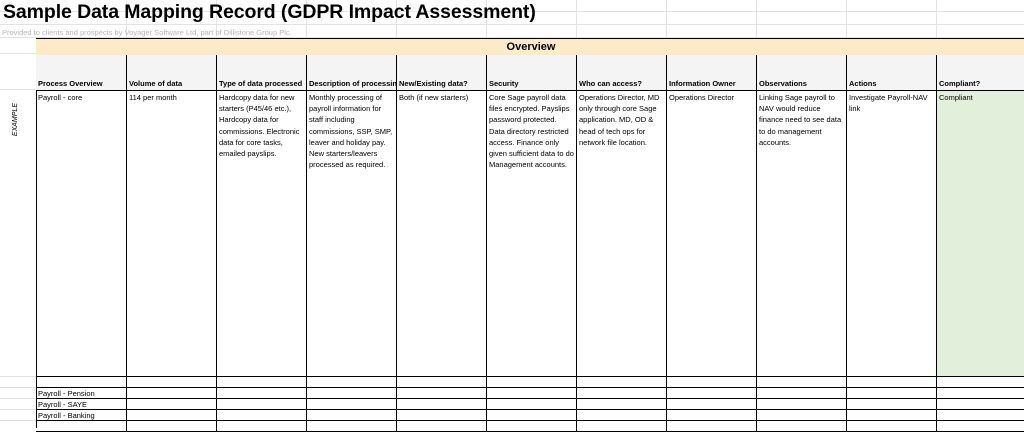  Describe the element at coordinates (530, 404) in the screenshot. I see `table-row: Payroll - SAYE` at that location.